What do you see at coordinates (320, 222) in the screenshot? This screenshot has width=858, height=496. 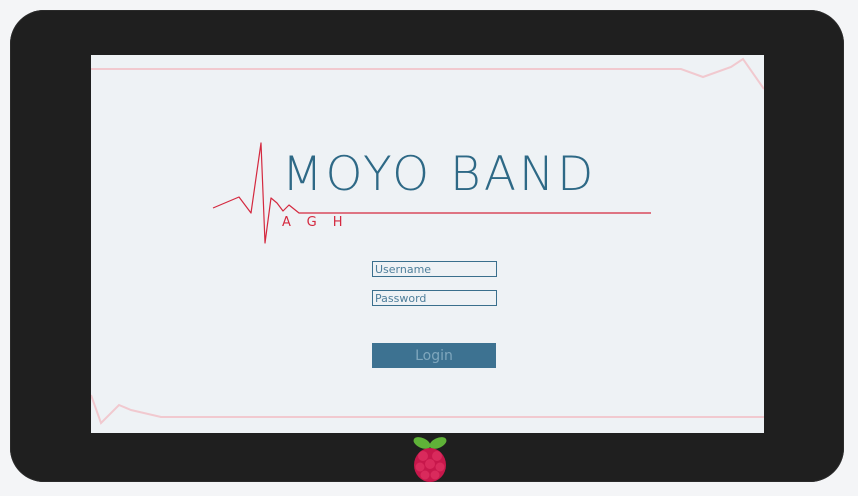 I see `brand-subtitle: AGH` at bounding box center [320, 222].